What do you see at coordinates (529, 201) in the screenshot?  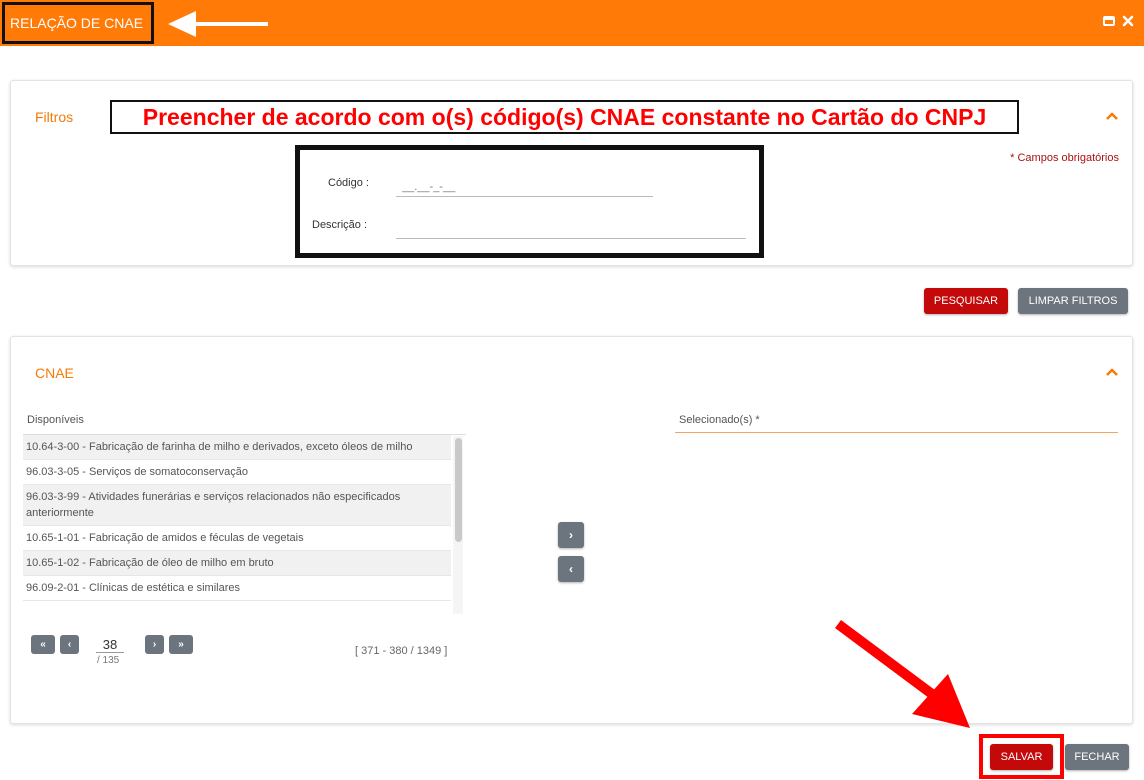 I see `fields-highlight-box` at bounding box center [529, 201].